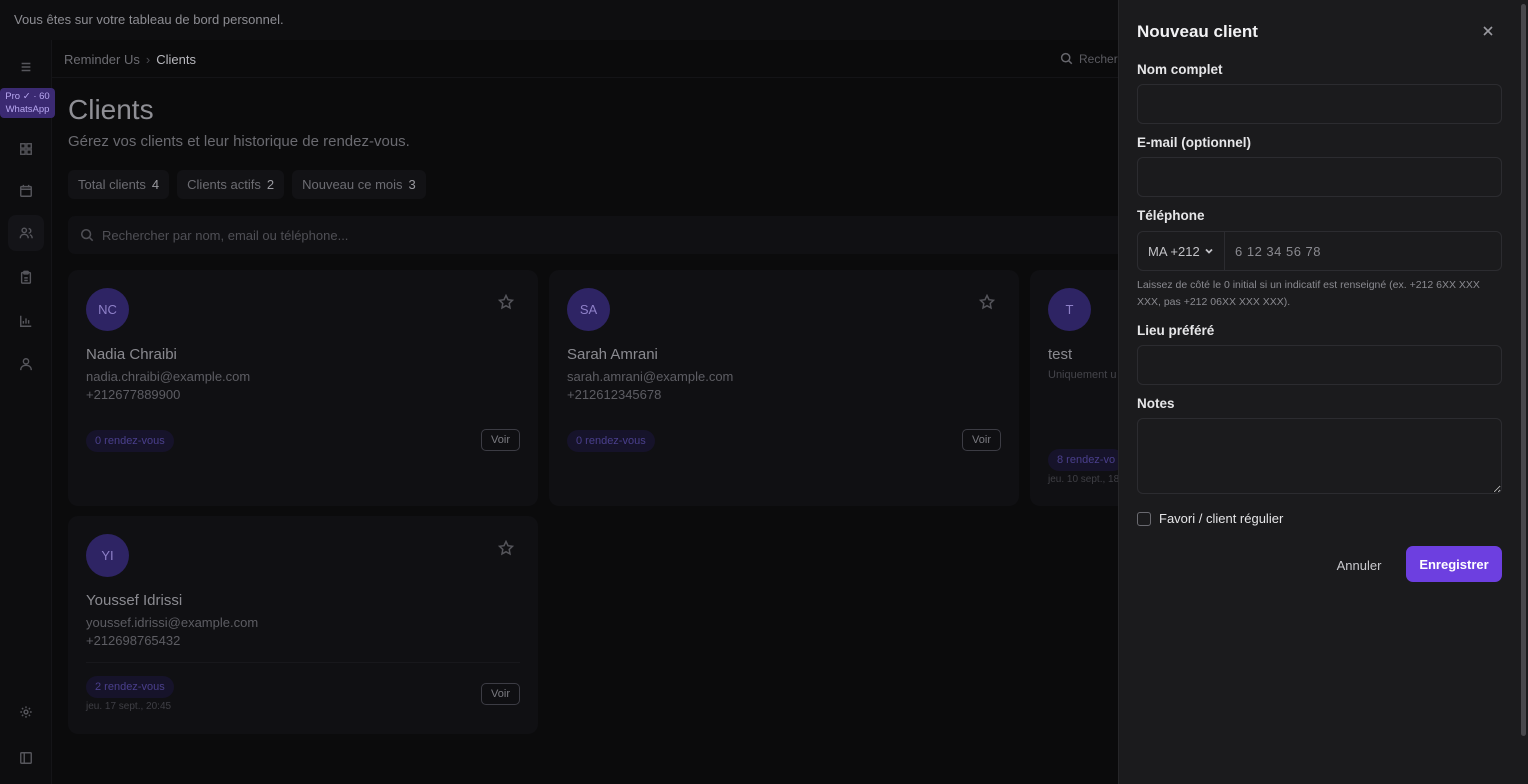 The height and width of the screenshot is (784, 1528). Describe the element at coordinates (1523, 370) in the screenshot. I see `scrollbar-thumb` at that location.